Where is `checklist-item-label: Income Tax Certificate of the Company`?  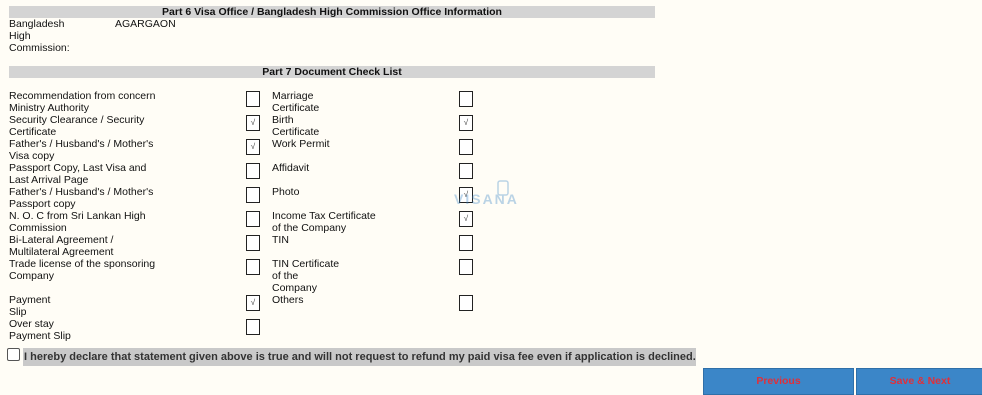 checklist-item-label: Income Tax Certificate of the Company is located at coordinates (324, 222).